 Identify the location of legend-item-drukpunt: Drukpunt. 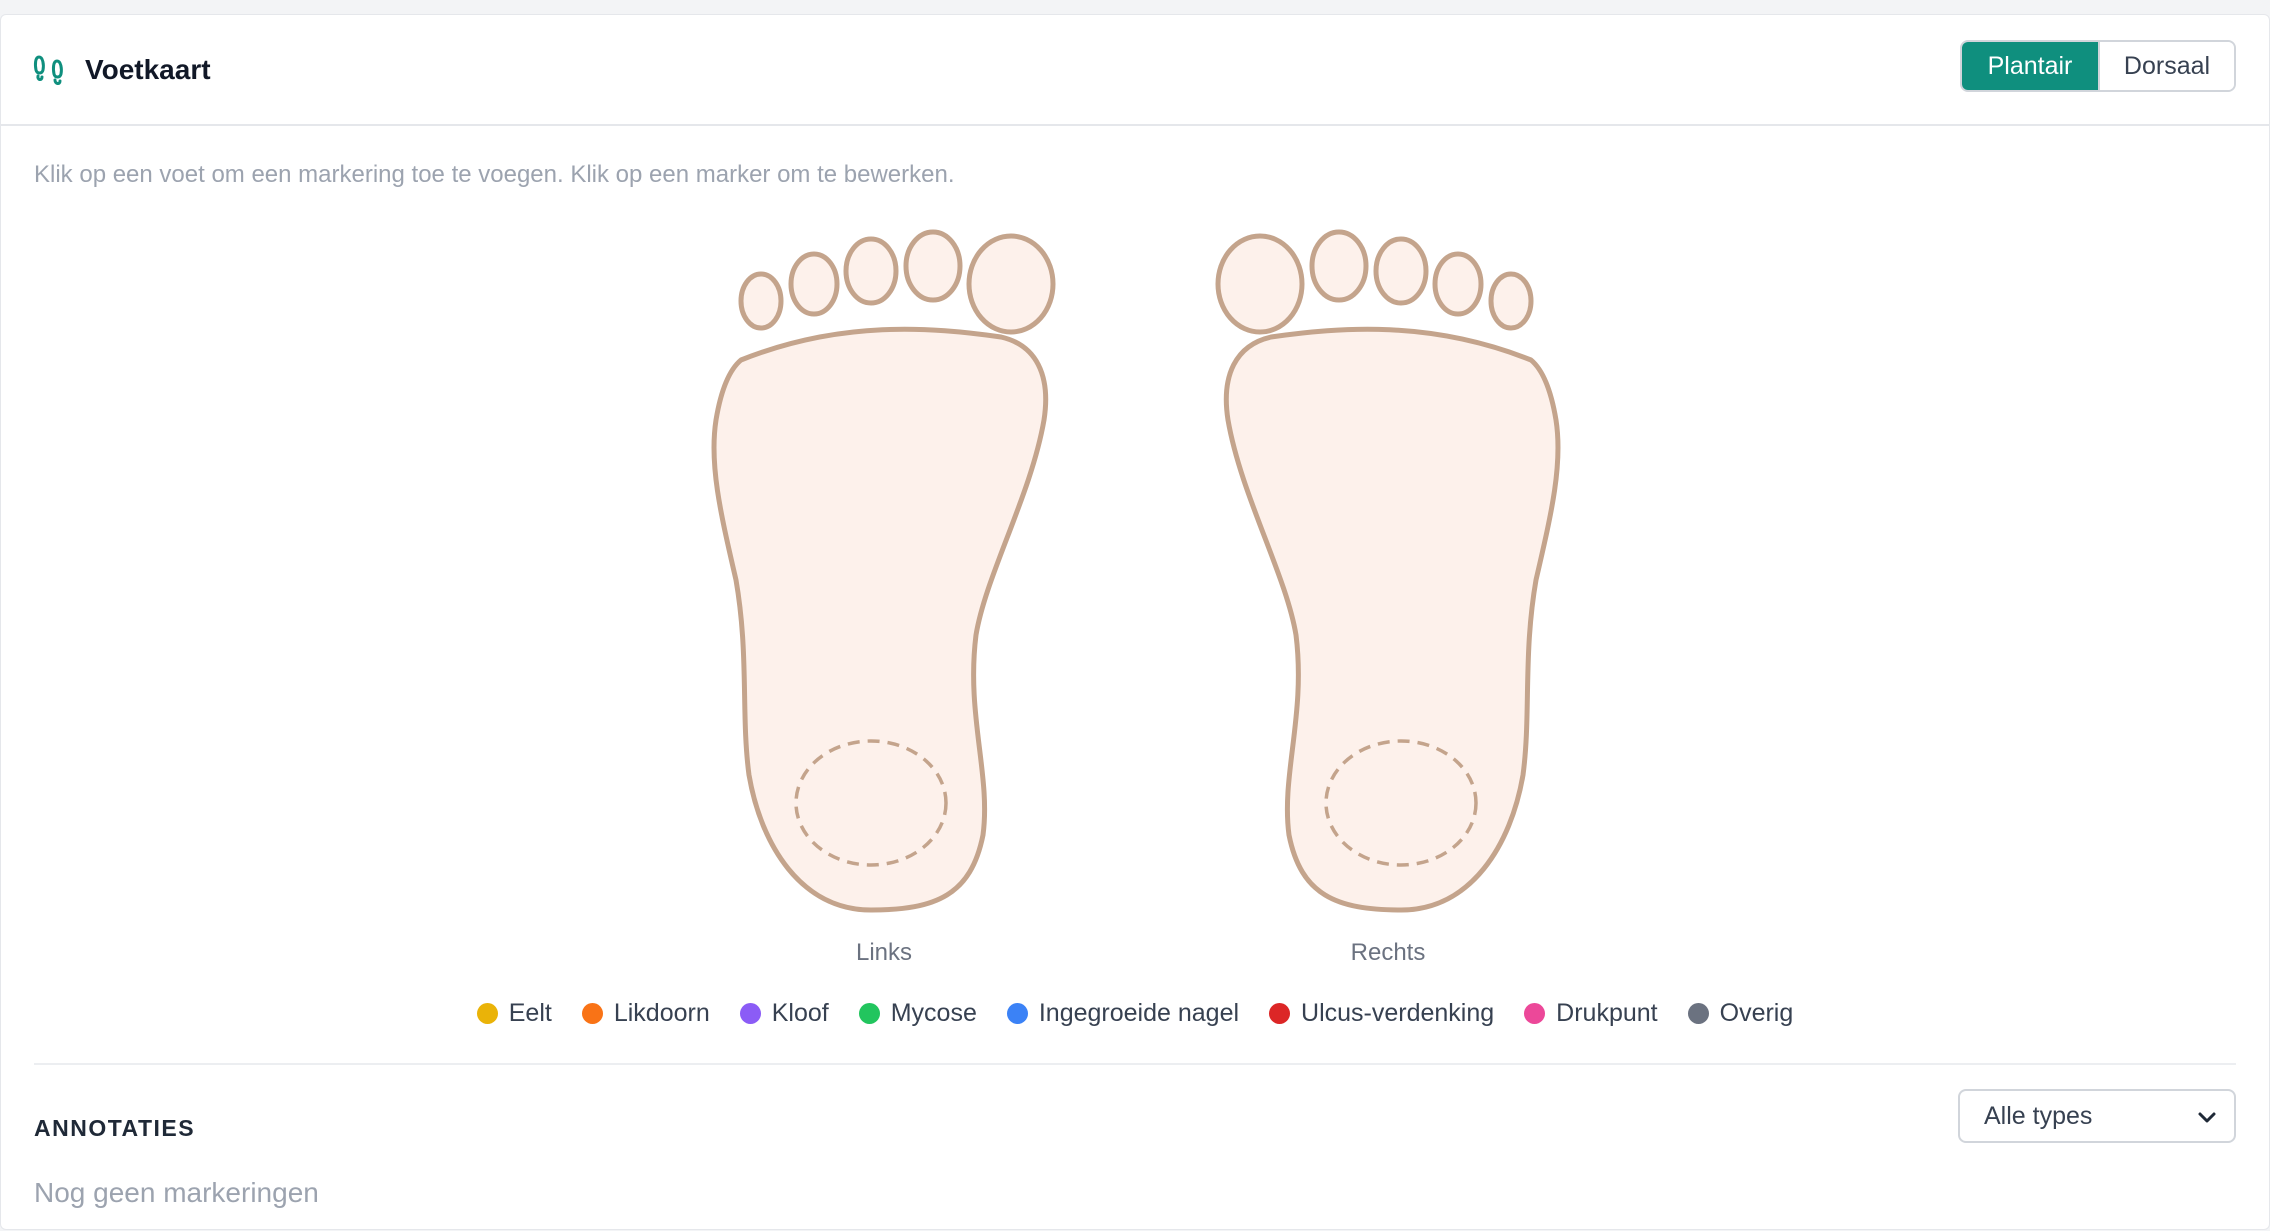
(1591, 1013).